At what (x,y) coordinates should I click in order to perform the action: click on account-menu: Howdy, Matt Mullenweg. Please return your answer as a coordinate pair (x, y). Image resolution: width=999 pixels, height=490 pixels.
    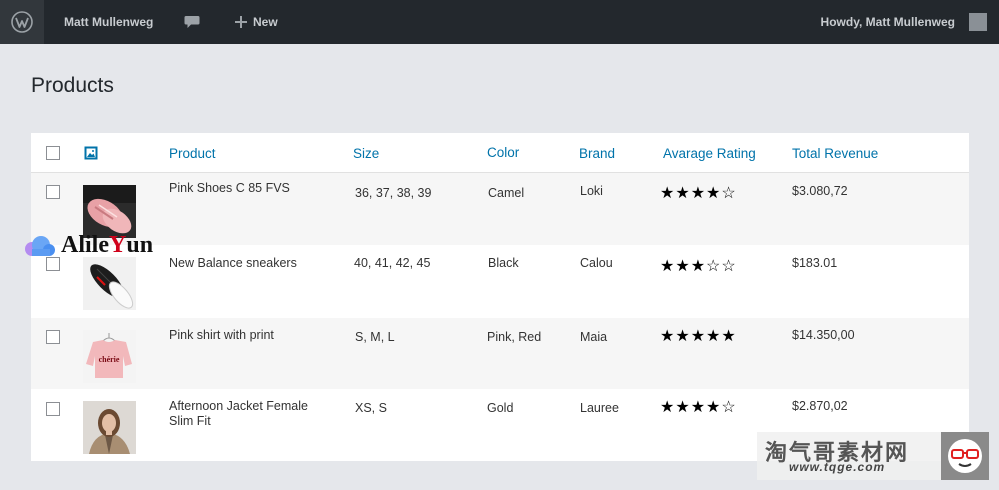
    Looking at the image, I should click on (888, 22).